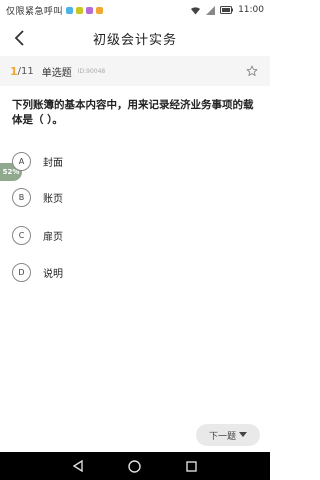  What do you see at coordinates (135, 10) in the screenshot?
I see `status-bar: 仅限紧急呼叫 11:00` at bounding box center [135, 10].